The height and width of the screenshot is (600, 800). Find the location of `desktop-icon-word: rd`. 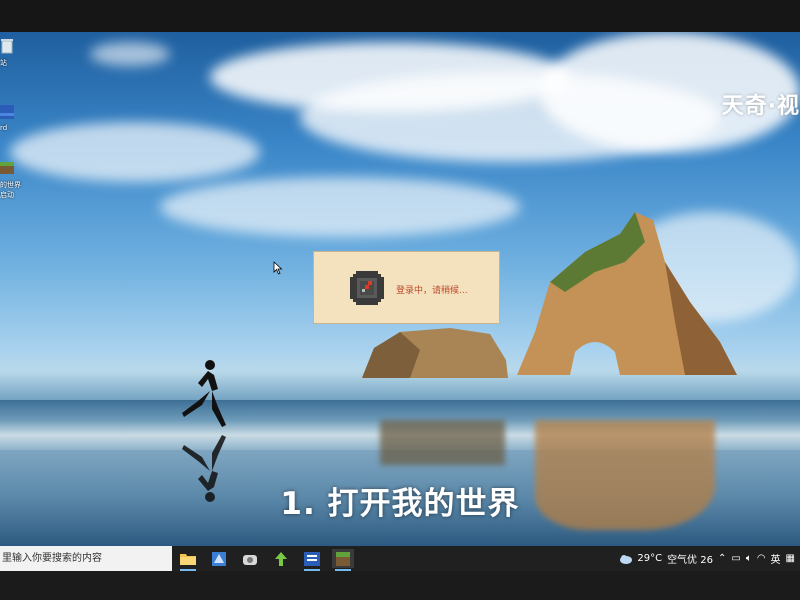

desktop-icon-word: rd is located at coordinates (11, 118).